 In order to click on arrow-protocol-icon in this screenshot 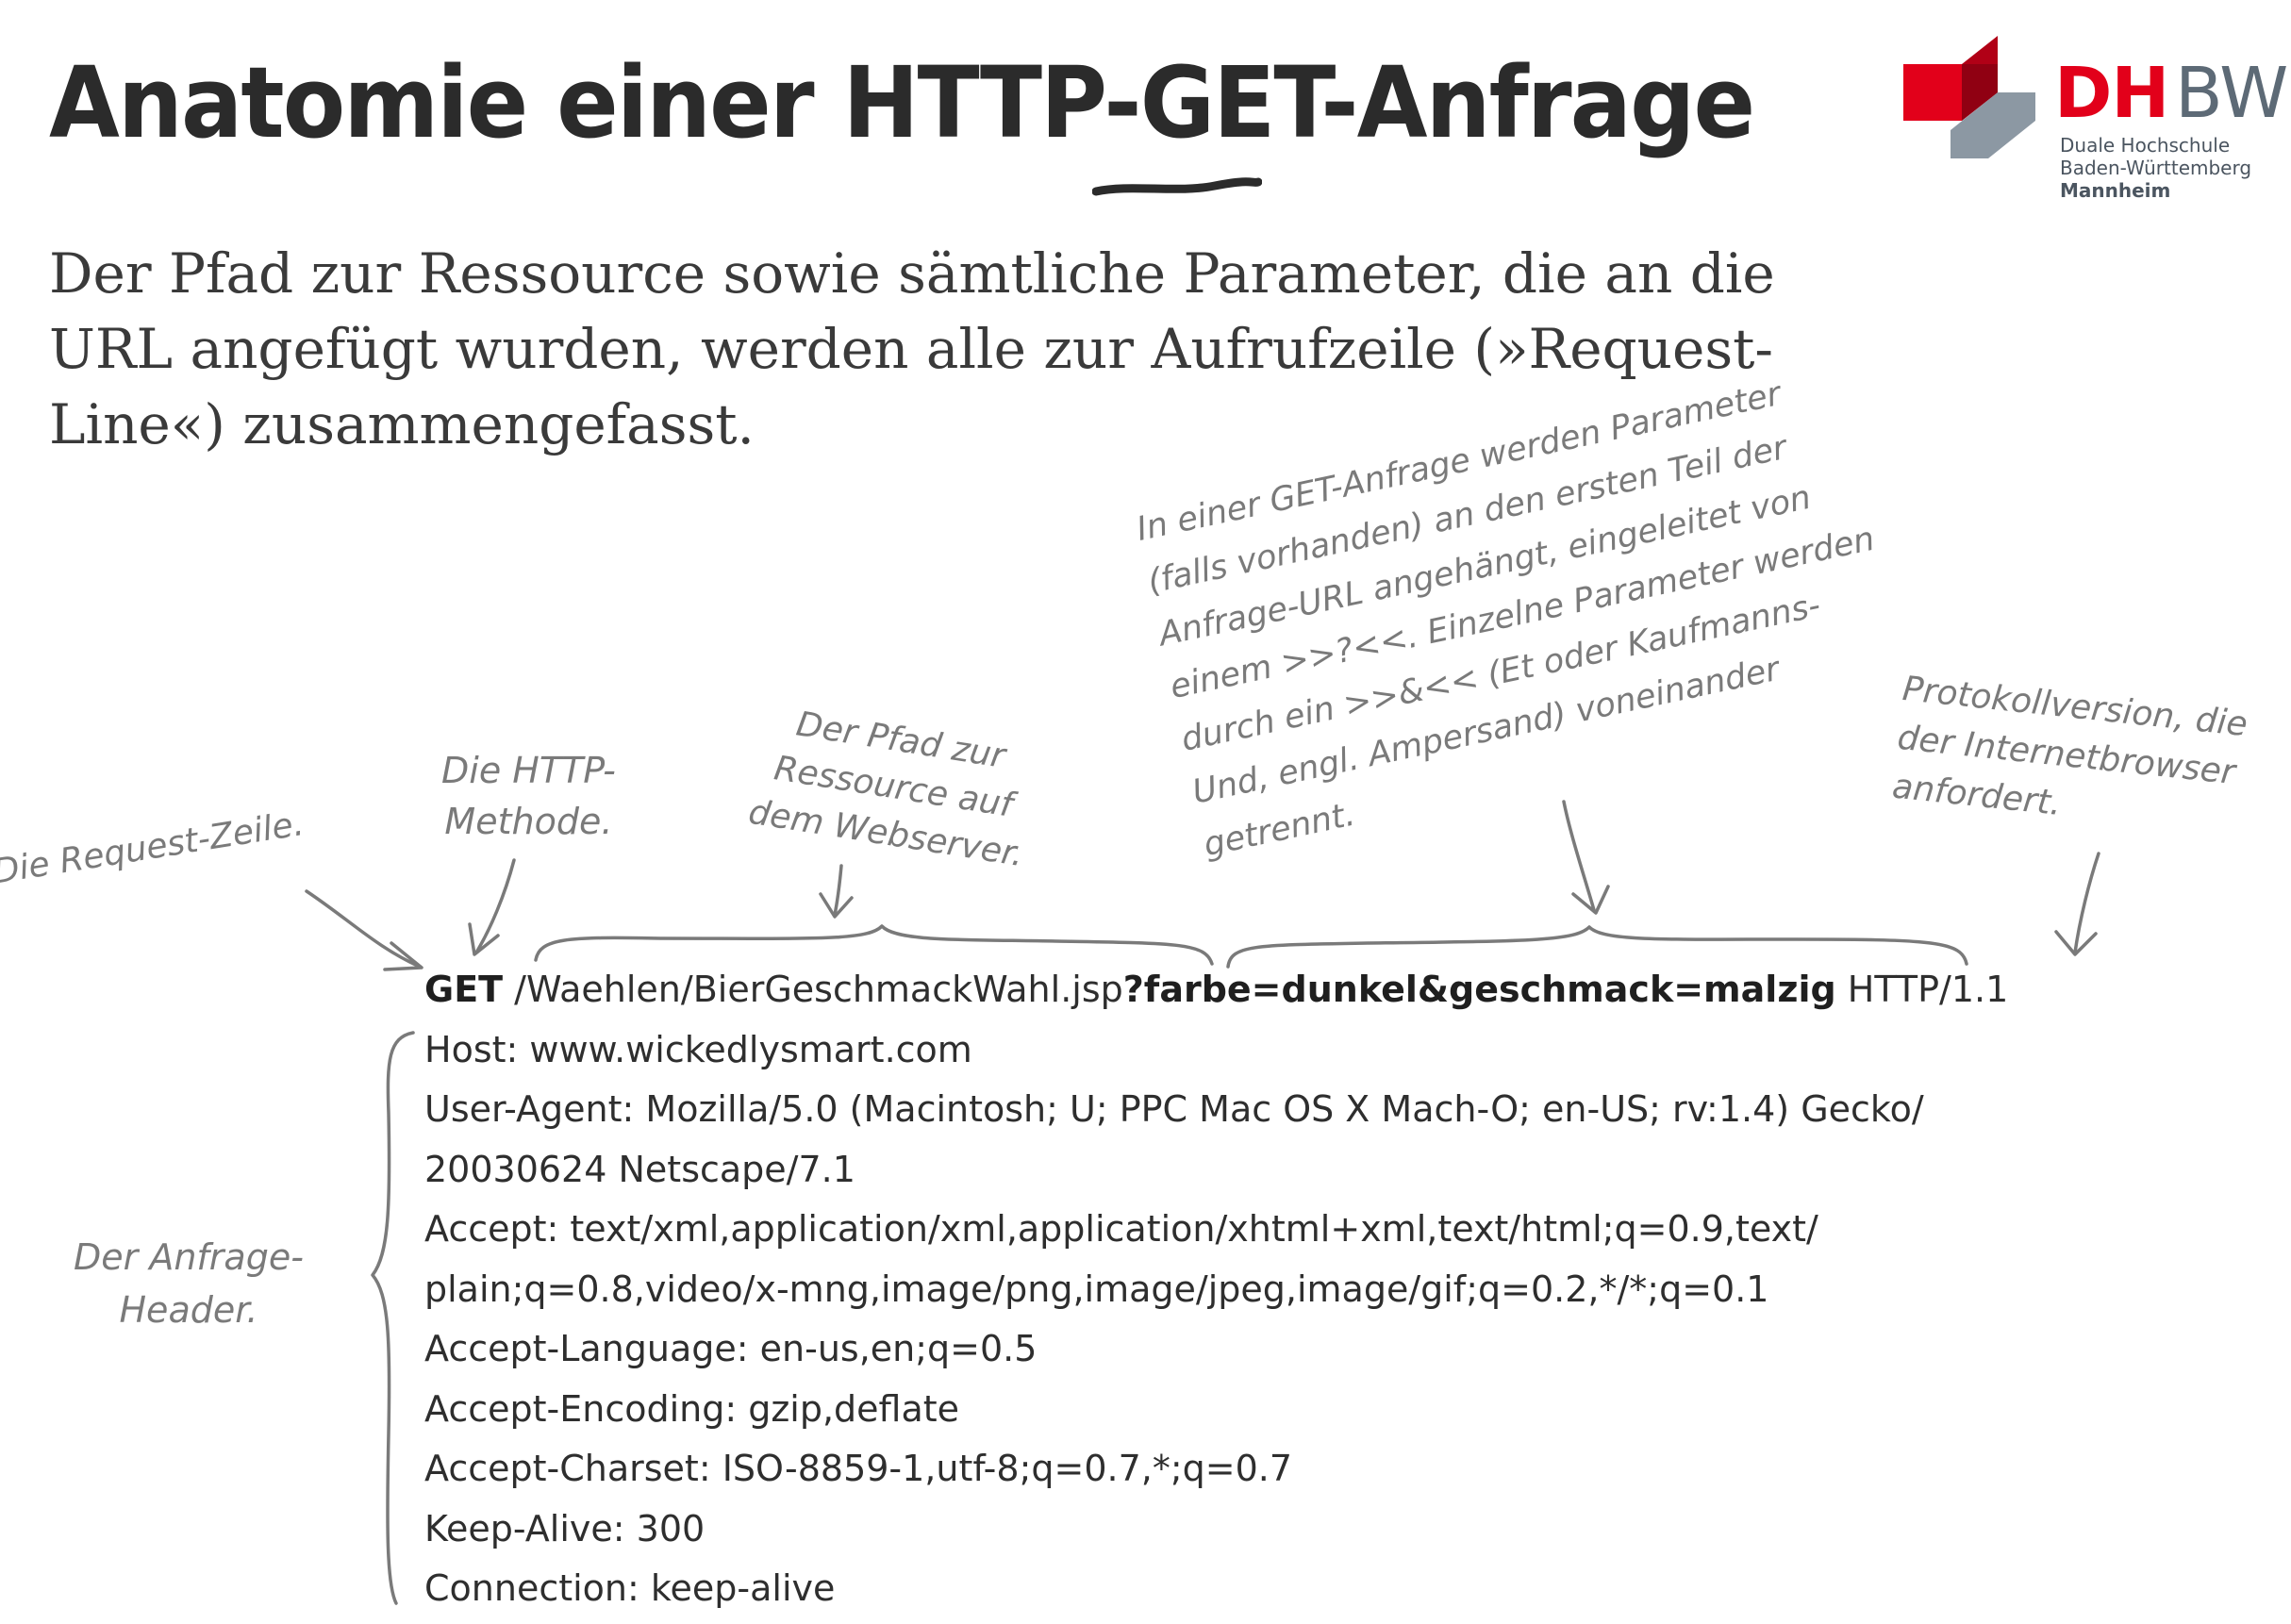, I will do `click(2086, 903)`.